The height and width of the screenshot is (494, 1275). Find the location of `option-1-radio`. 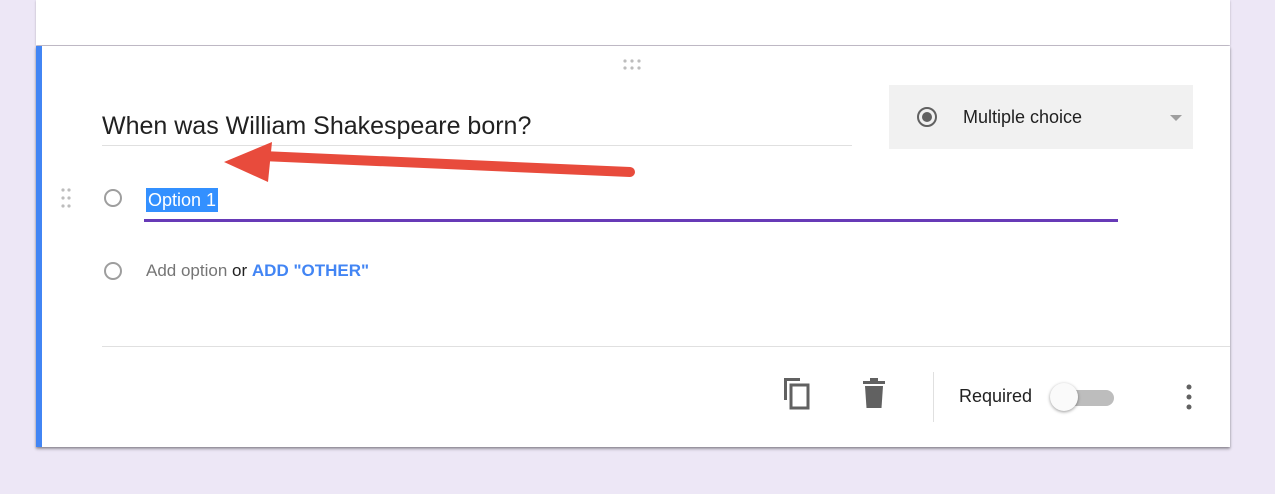

option-1-radio is located at coordinates (113, 198).